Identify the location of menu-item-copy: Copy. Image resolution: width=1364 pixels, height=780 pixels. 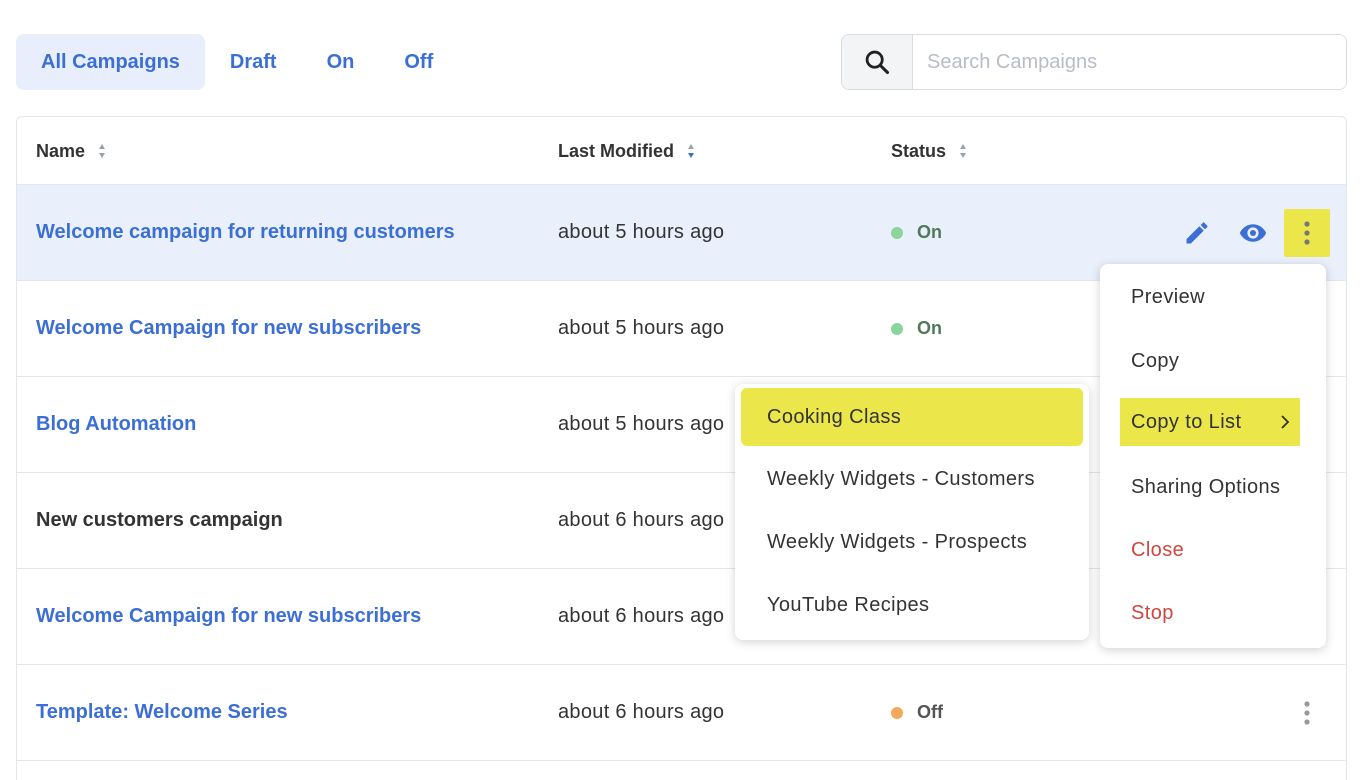
(1155, 361).